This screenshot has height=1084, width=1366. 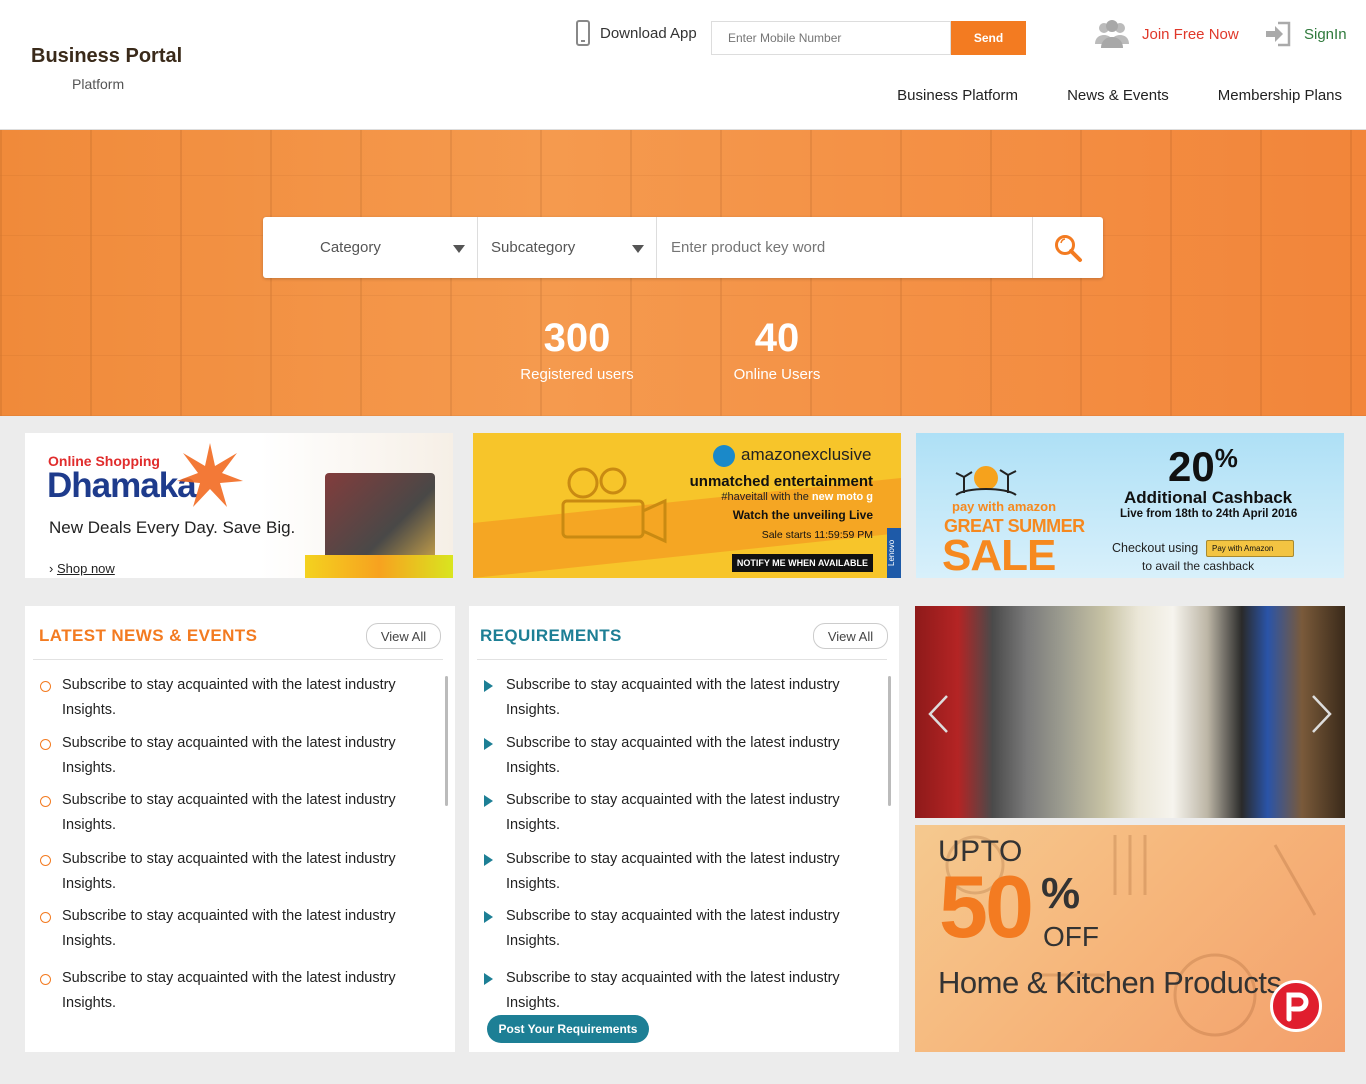 I want to click on banner-hashtag-line: #haveitall with the new moto g, so click(x=797, y=497).